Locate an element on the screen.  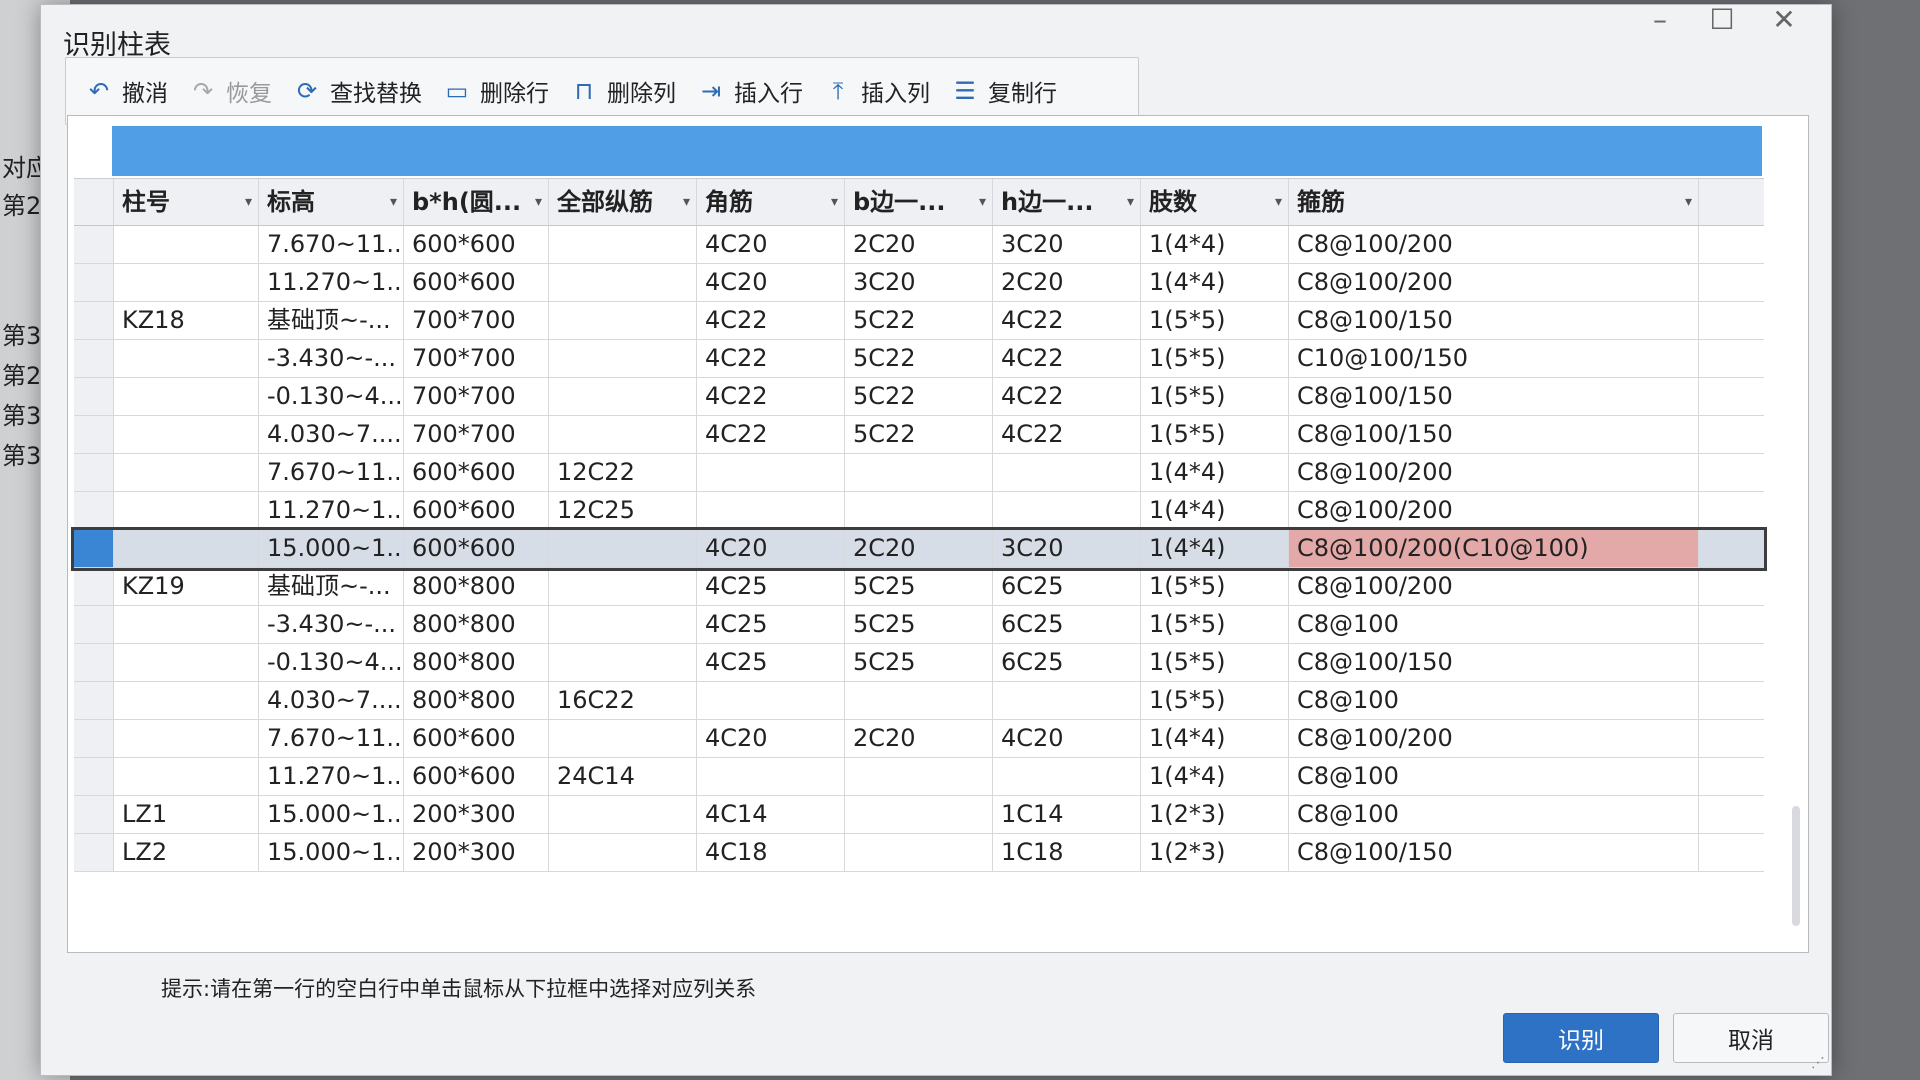
table-cell: 24C14 is located at coordinates (623, 776).